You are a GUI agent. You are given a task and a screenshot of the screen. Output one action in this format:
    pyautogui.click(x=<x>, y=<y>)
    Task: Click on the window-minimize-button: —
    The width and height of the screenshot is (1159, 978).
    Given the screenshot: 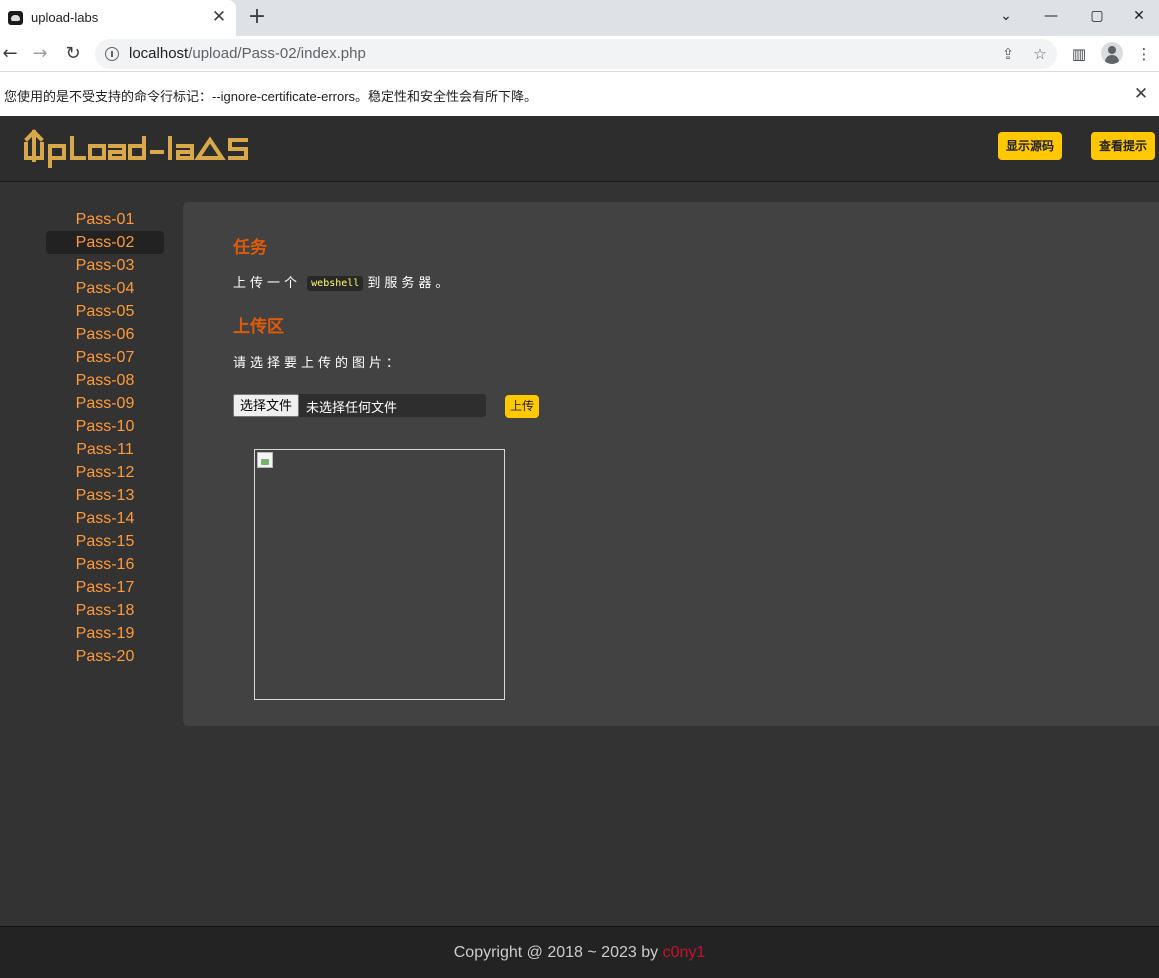 What is the action you would take?
    pyautogui.click(x=1051, y=17)
    